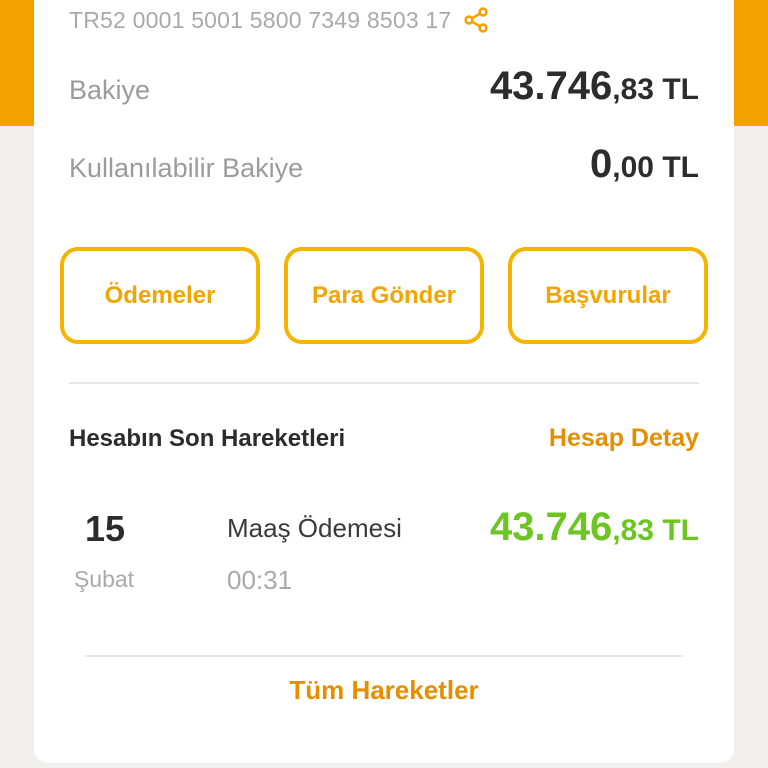 This screenshot has width=768, height=768. I want to click on account-detail-link: Hesap Detay, so click(624, 438).